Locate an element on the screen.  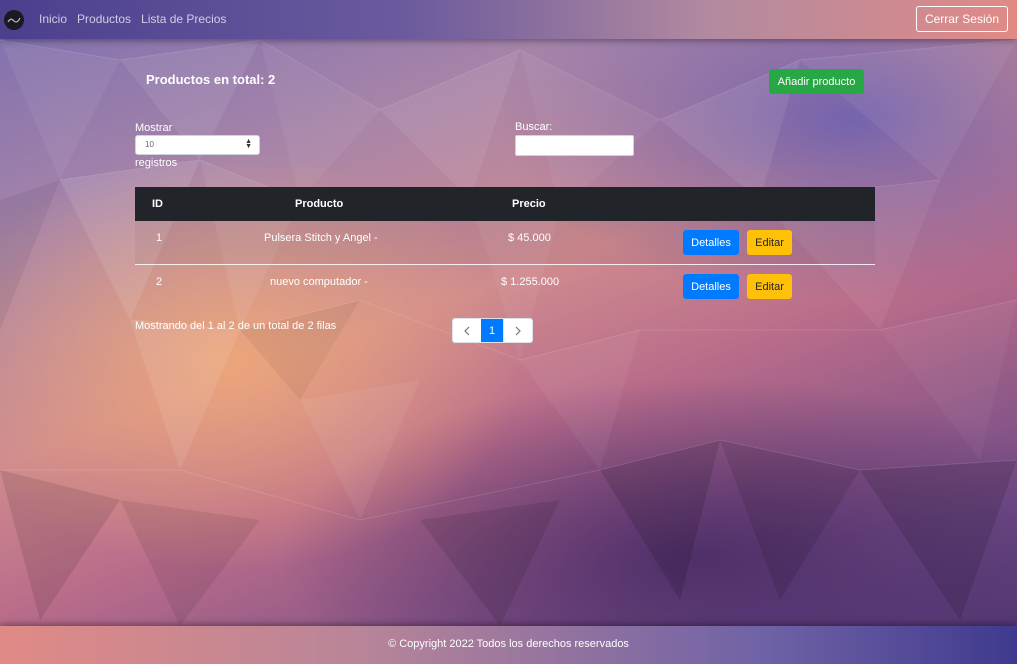
header-precio: Precio is located at coordinates (529, 204).